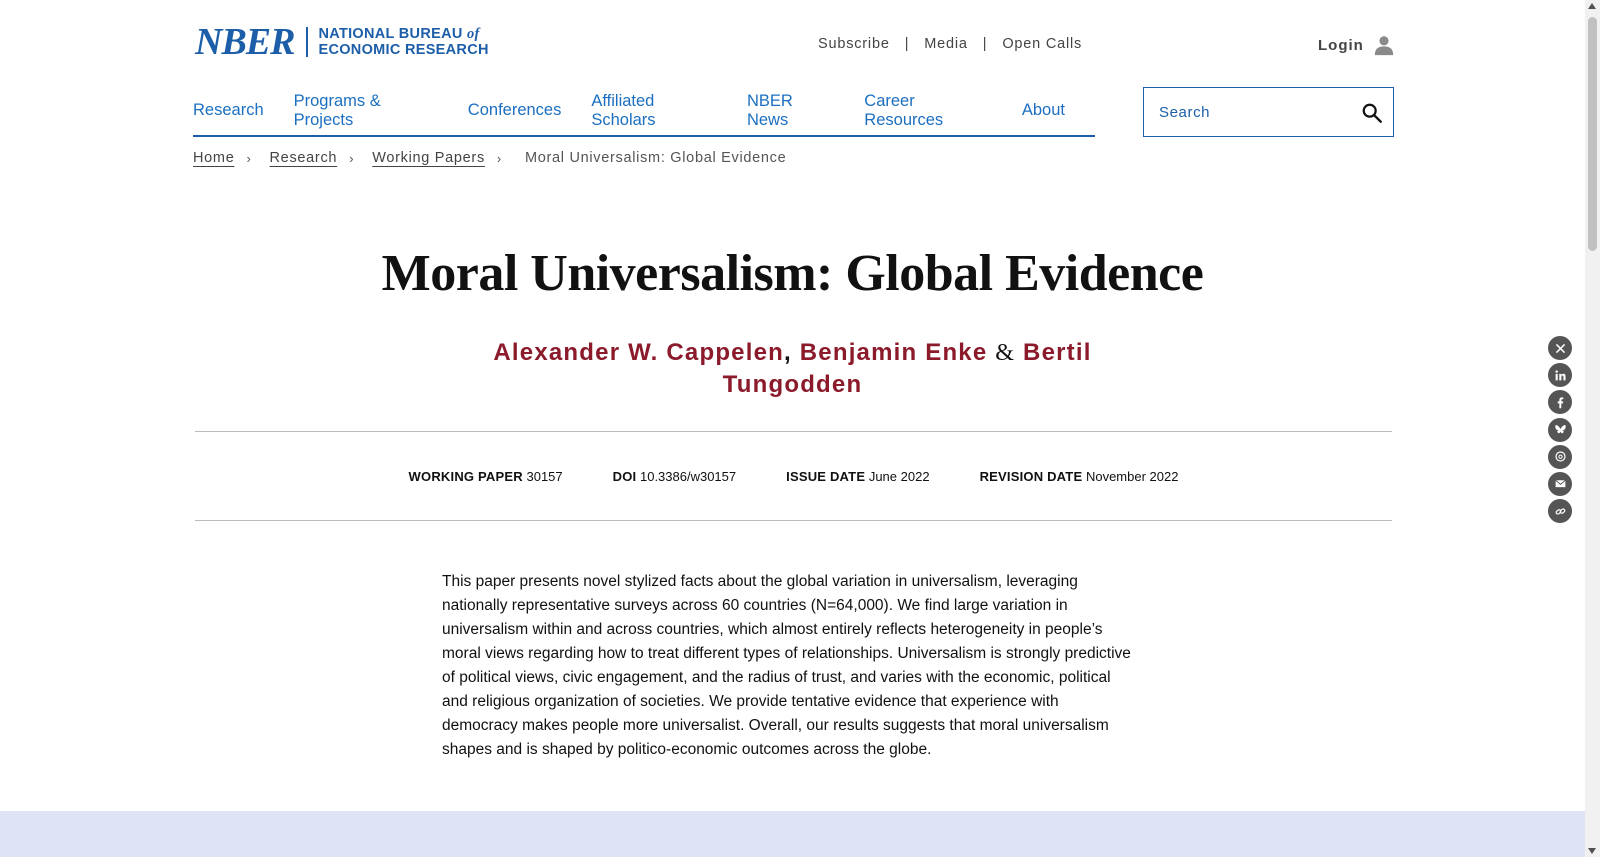 This screenshot has width=1600, height=857. What do you see at coordinates (1042, 44) in the screenshot?
I see `open-calls-link: Open Calls` at bounding box center [1042, 44].